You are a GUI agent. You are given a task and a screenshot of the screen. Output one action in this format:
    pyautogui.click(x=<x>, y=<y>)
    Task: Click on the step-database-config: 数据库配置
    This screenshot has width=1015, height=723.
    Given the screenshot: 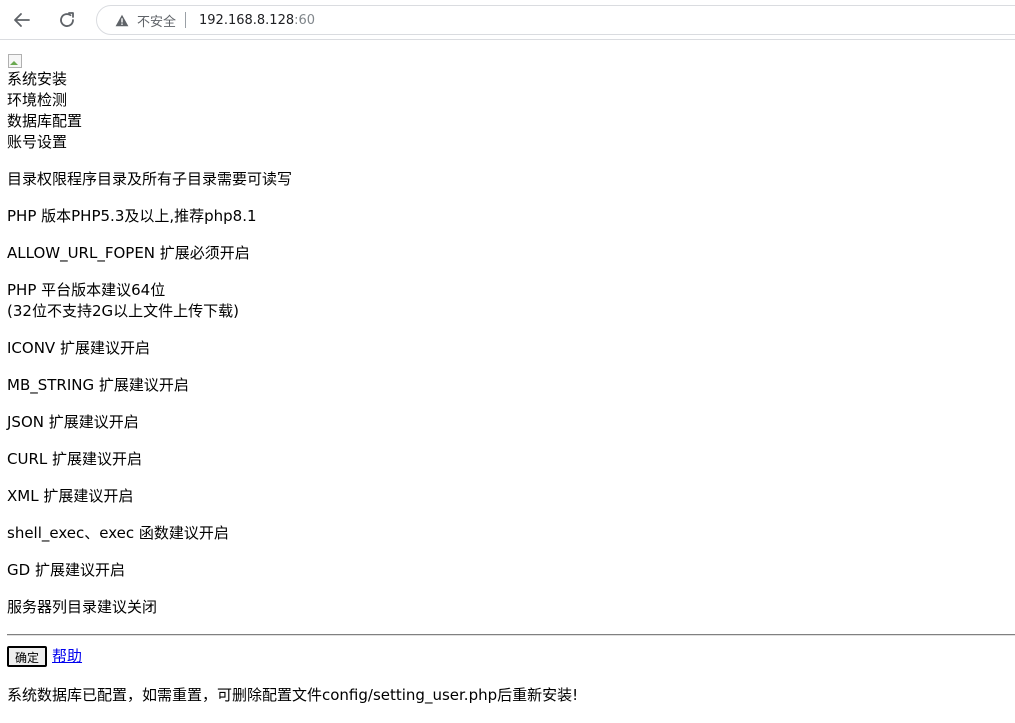 What is the action you would take?
    pyautogui.click(x=45, y=121)
    